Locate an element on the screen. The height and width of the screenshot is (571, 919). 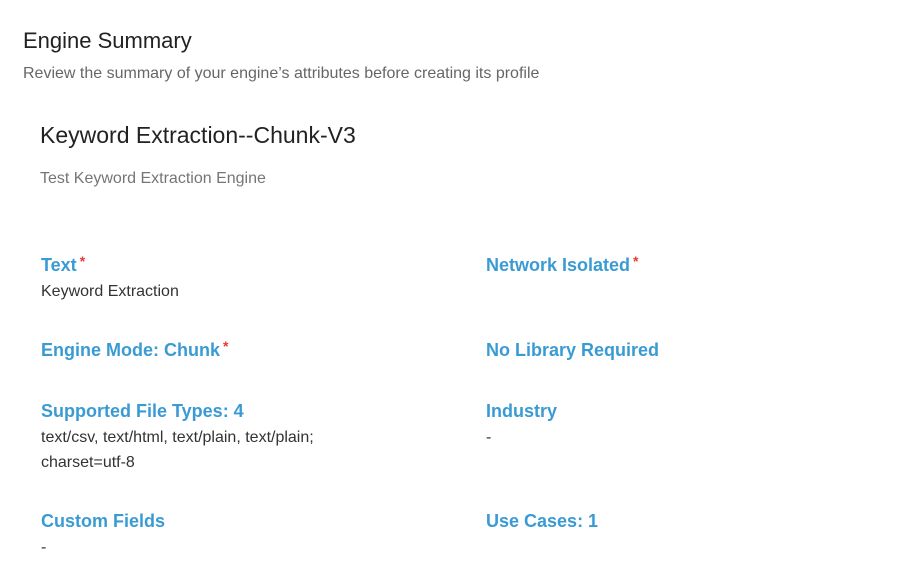
field-label-text: Text is located at coordinates (59, 265).